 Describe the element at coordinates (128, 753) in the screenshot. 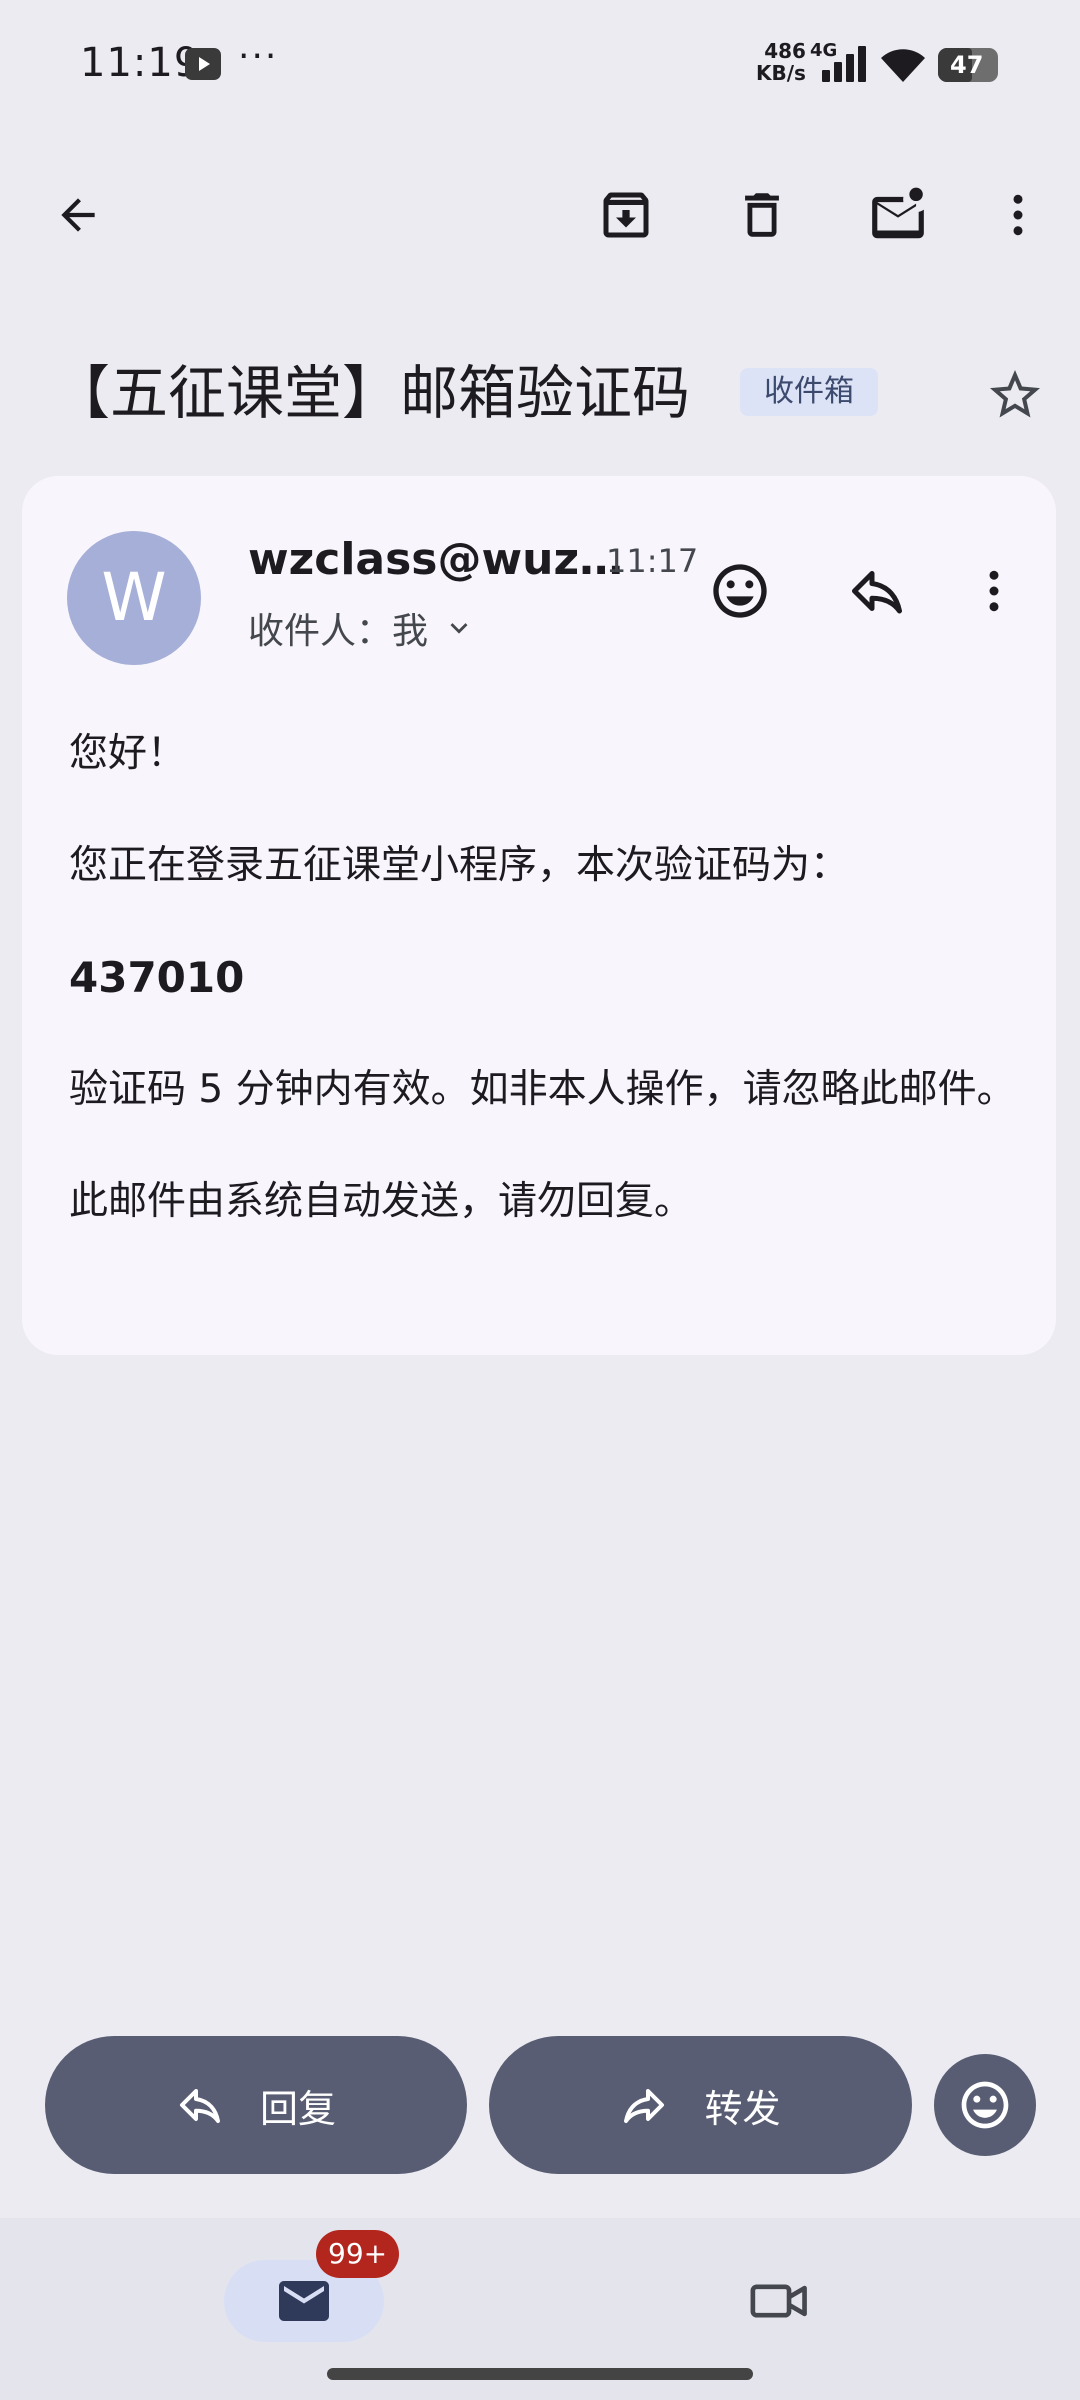

I see `body-greeting: 您好！` at that location.